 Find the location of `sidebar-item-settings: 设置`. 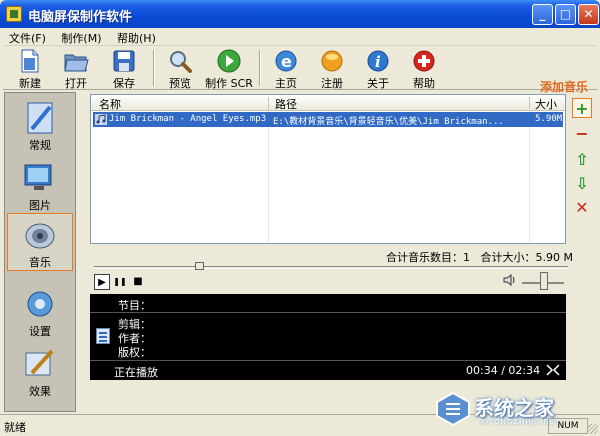

sidebar-item-settings: 设置 is located at coordinates (40, 312).